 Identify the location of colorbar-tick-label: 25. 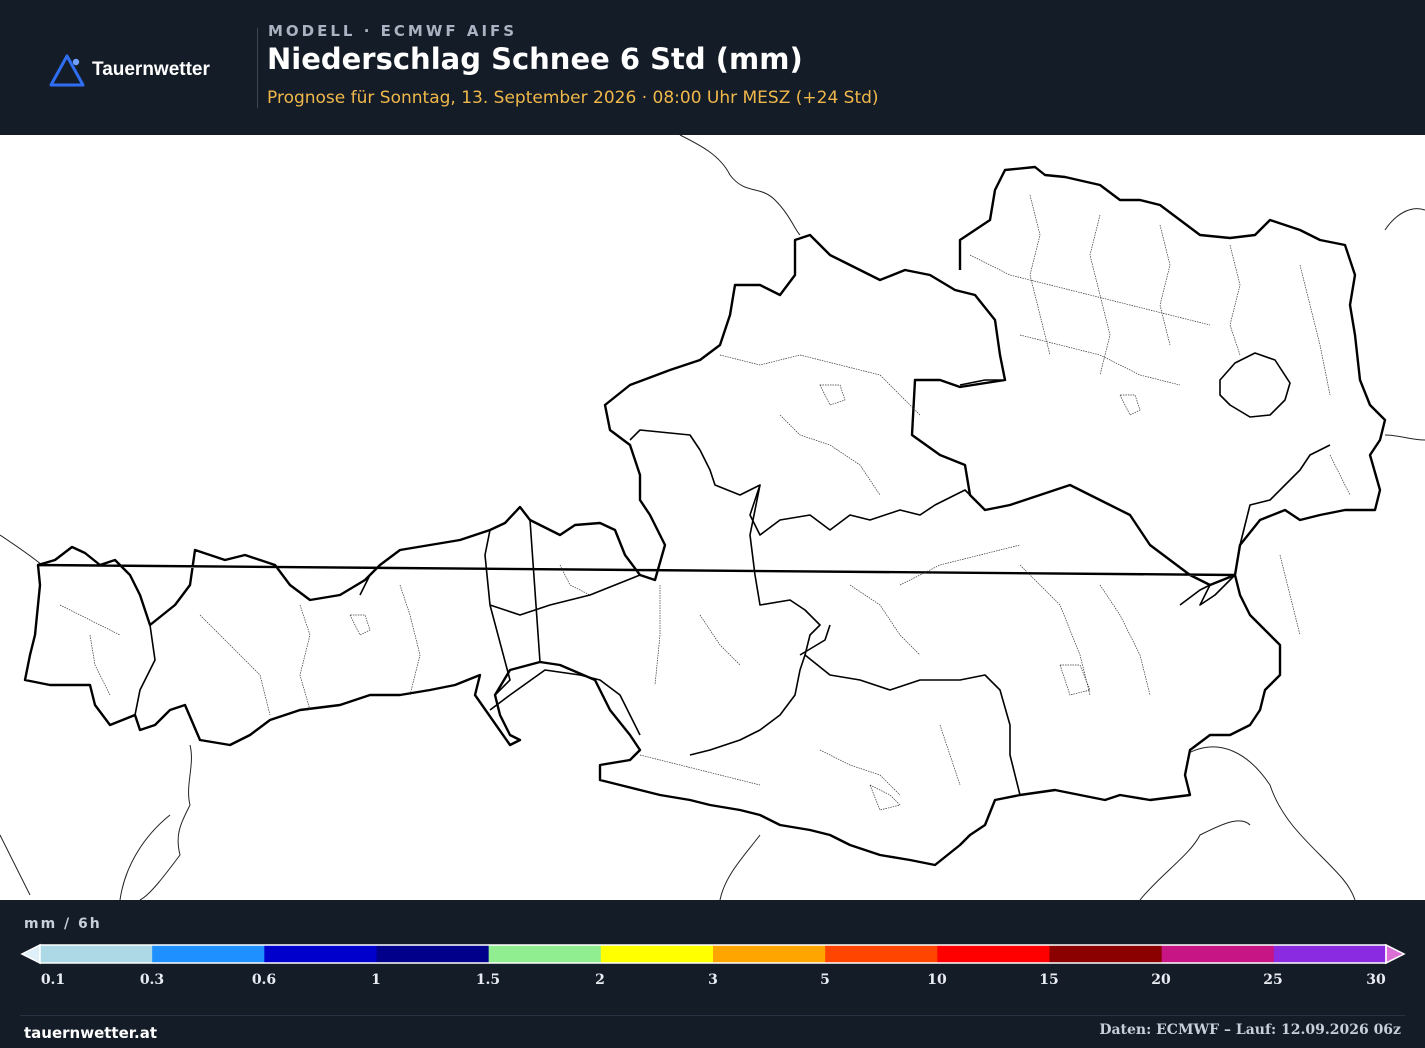
(1273, 980).